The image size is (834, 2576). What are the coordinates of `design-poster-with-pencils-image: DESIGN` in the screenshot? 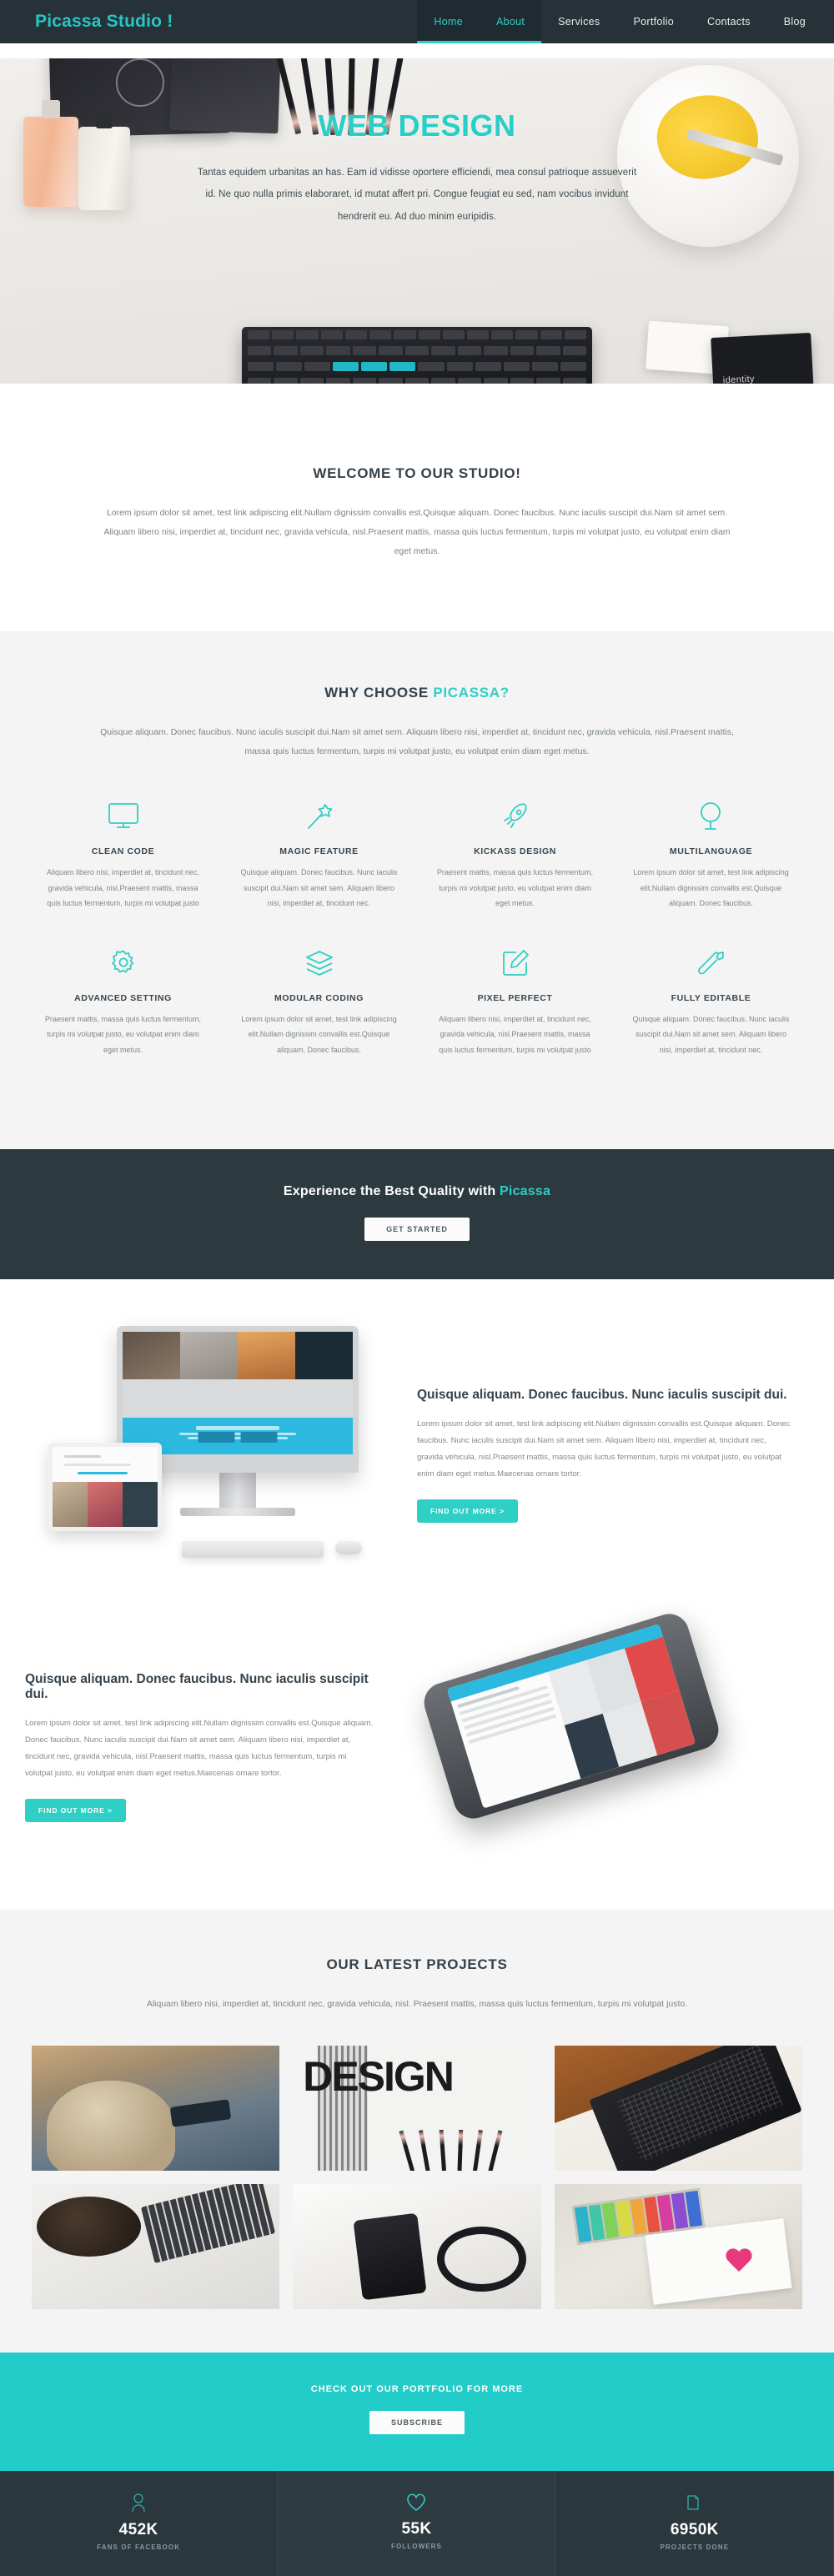 It's located at (417, 2109).